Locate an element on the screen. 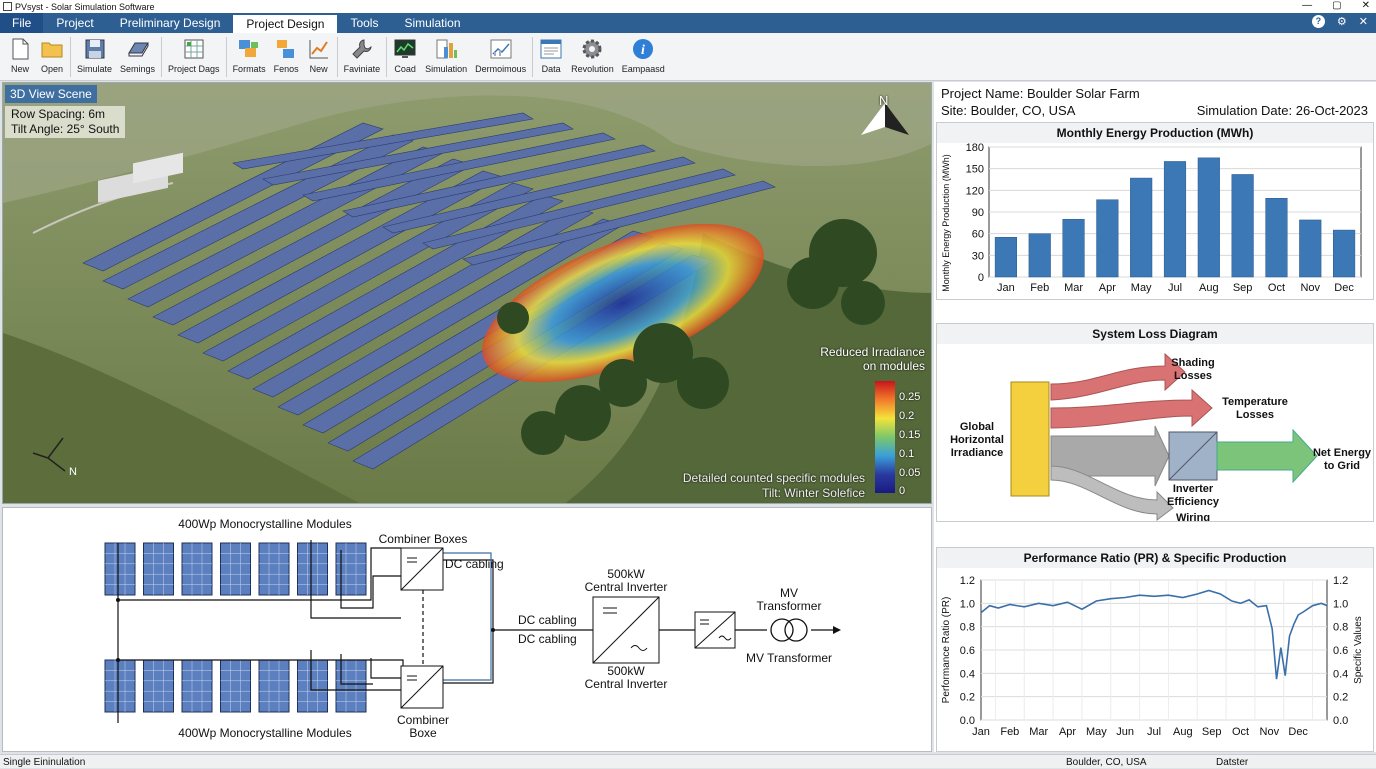 The image size is (1376, 769). ribbon-semings-button: Semings is located at coordinates (137, 53).